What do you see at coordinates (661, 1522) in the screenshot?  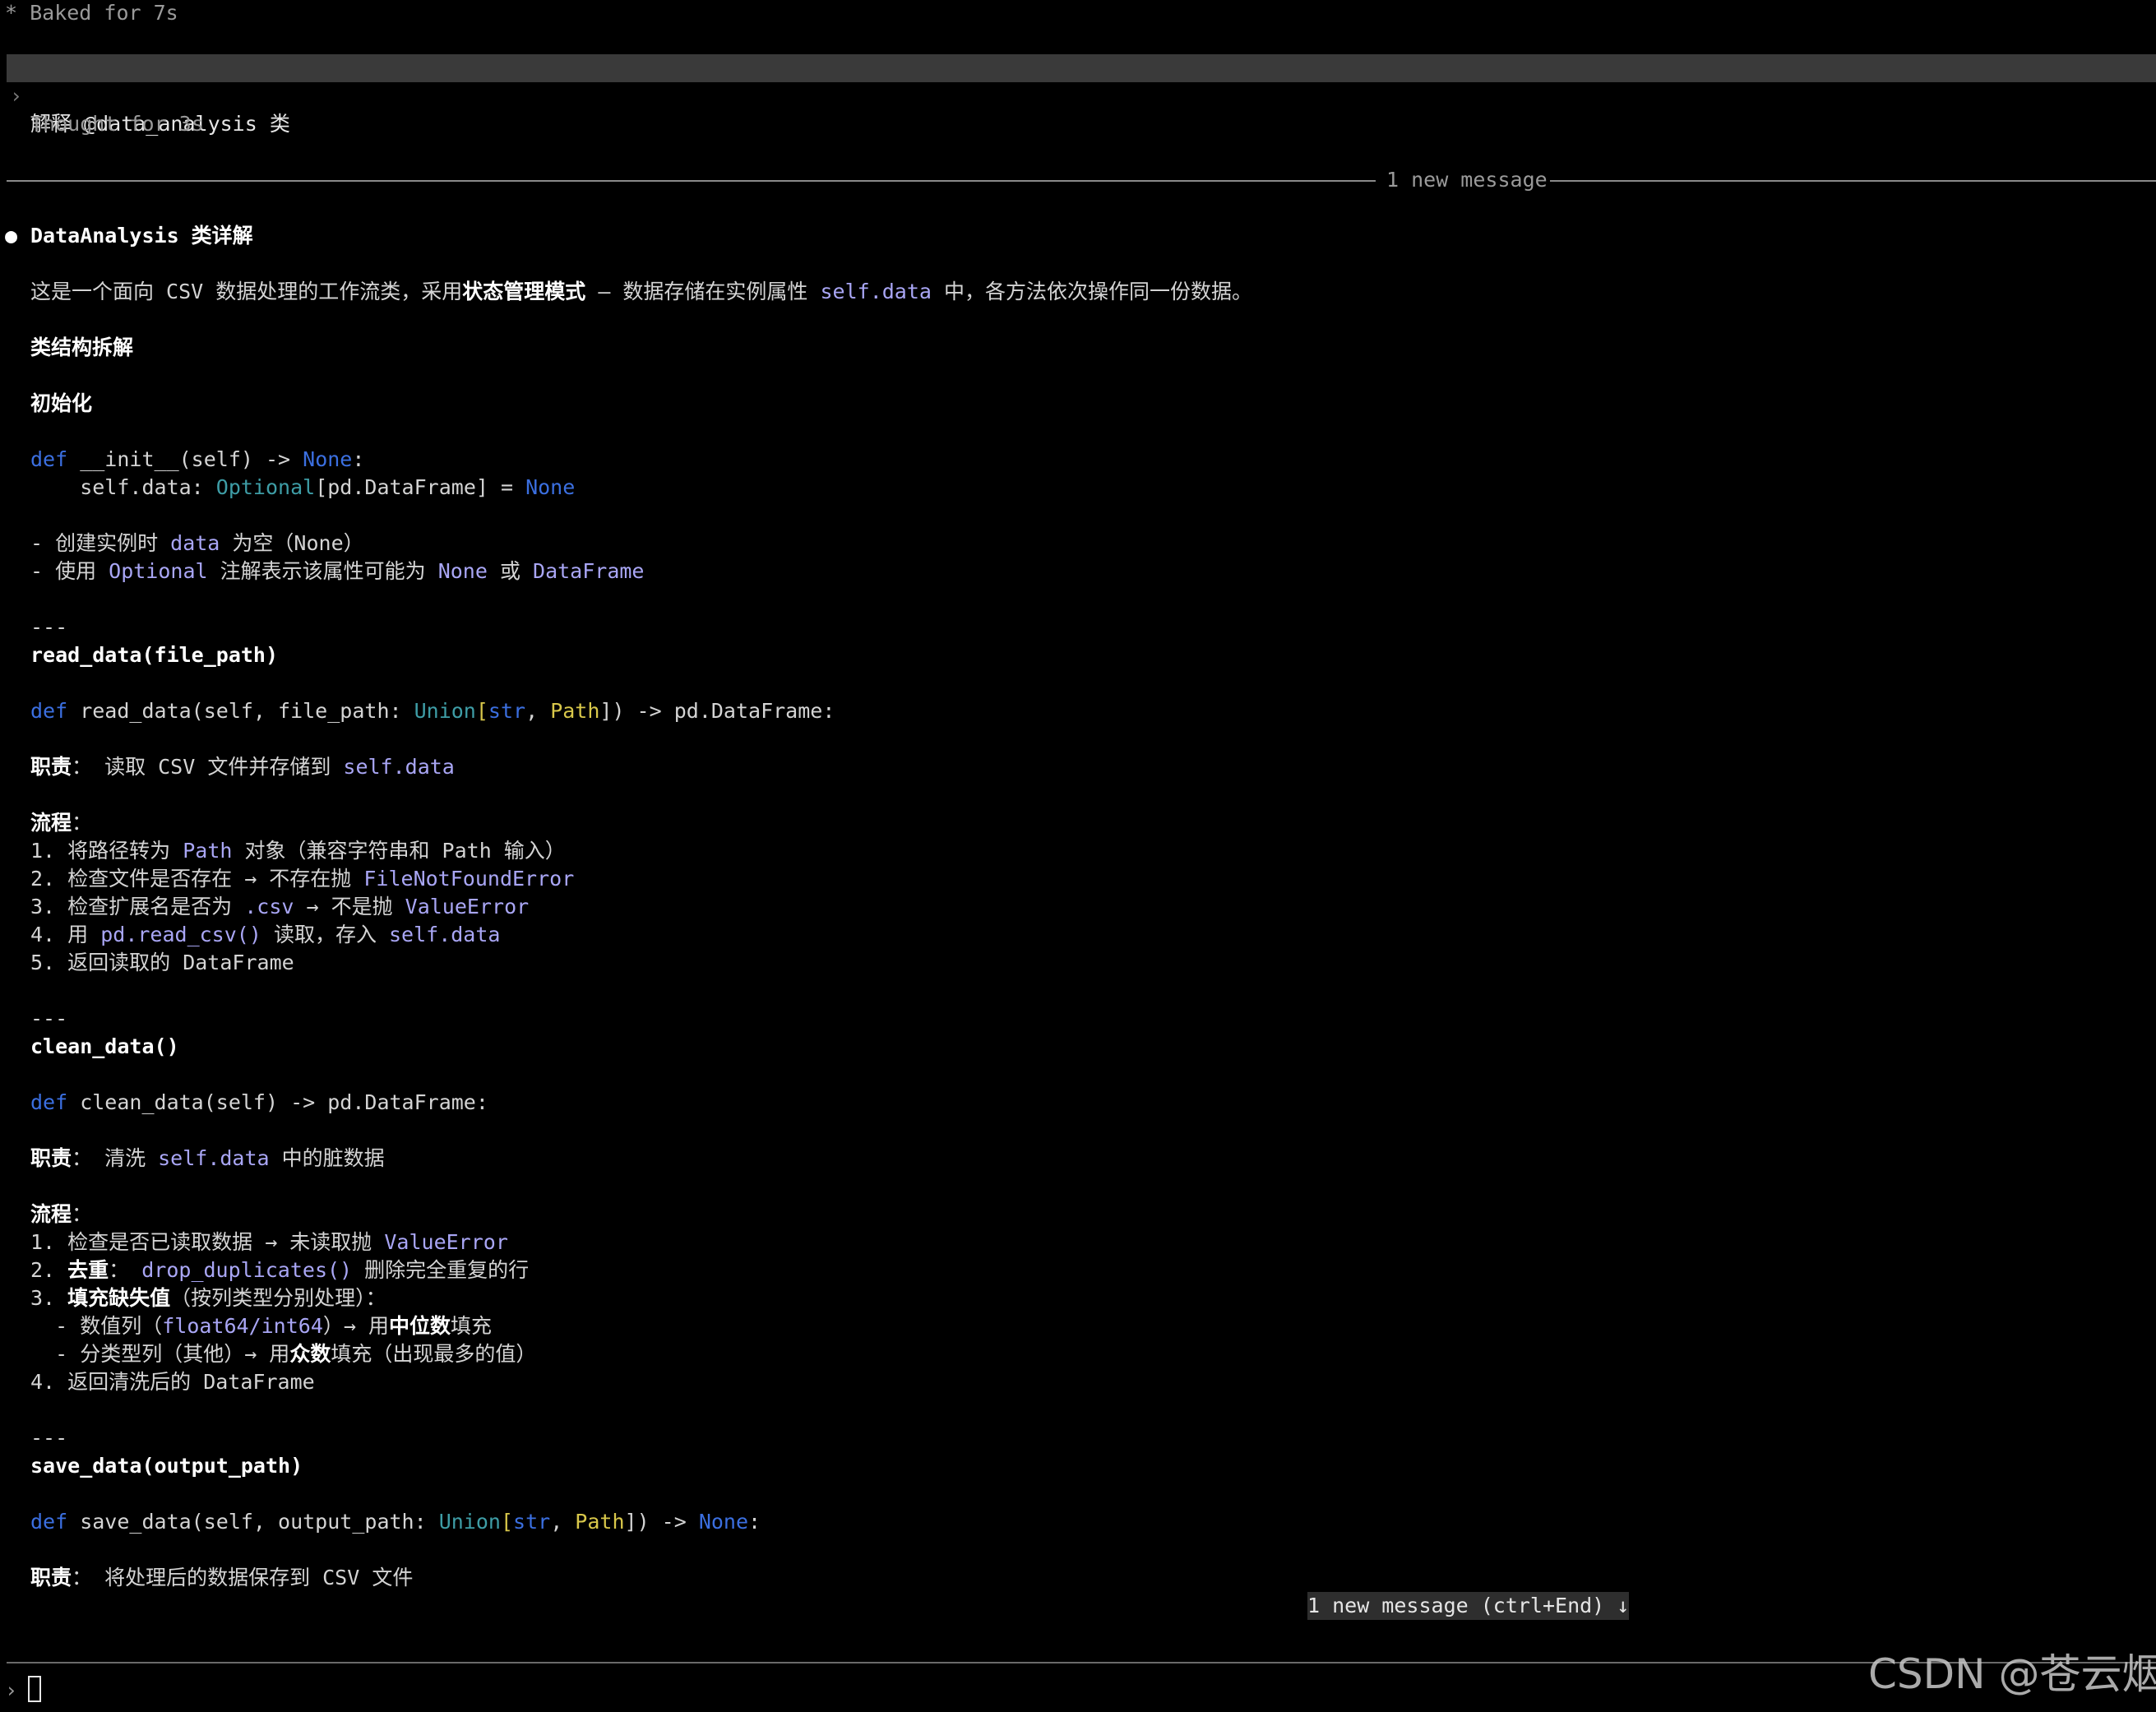 I see `code-text: ]) ->` at bounding box center [661, 1522].